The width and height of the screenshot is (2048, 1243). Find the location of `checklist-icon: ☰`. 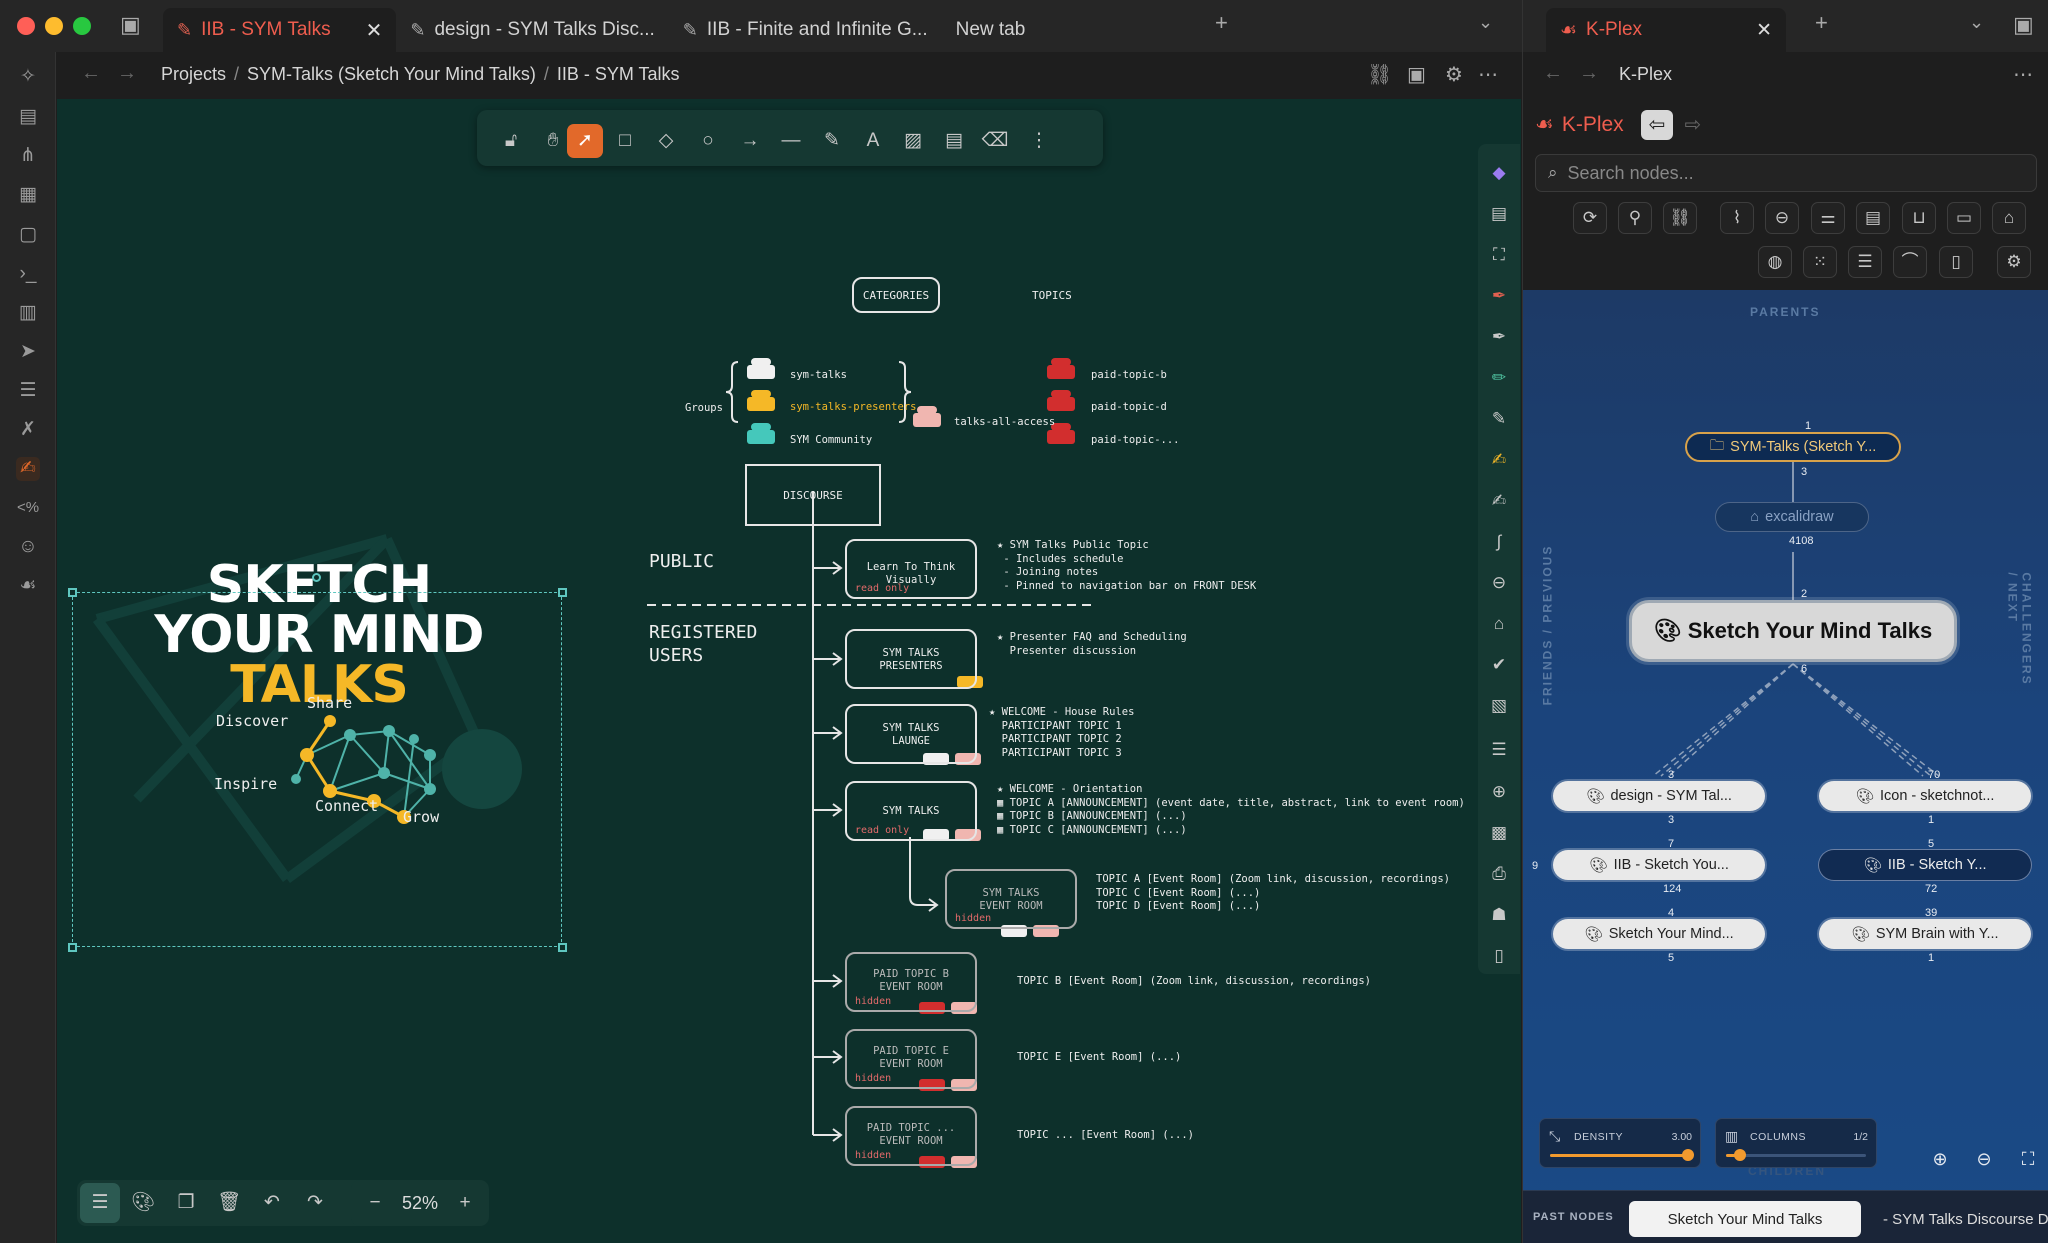

checklist-icon: ☰ is located at coordinates (28, 391).